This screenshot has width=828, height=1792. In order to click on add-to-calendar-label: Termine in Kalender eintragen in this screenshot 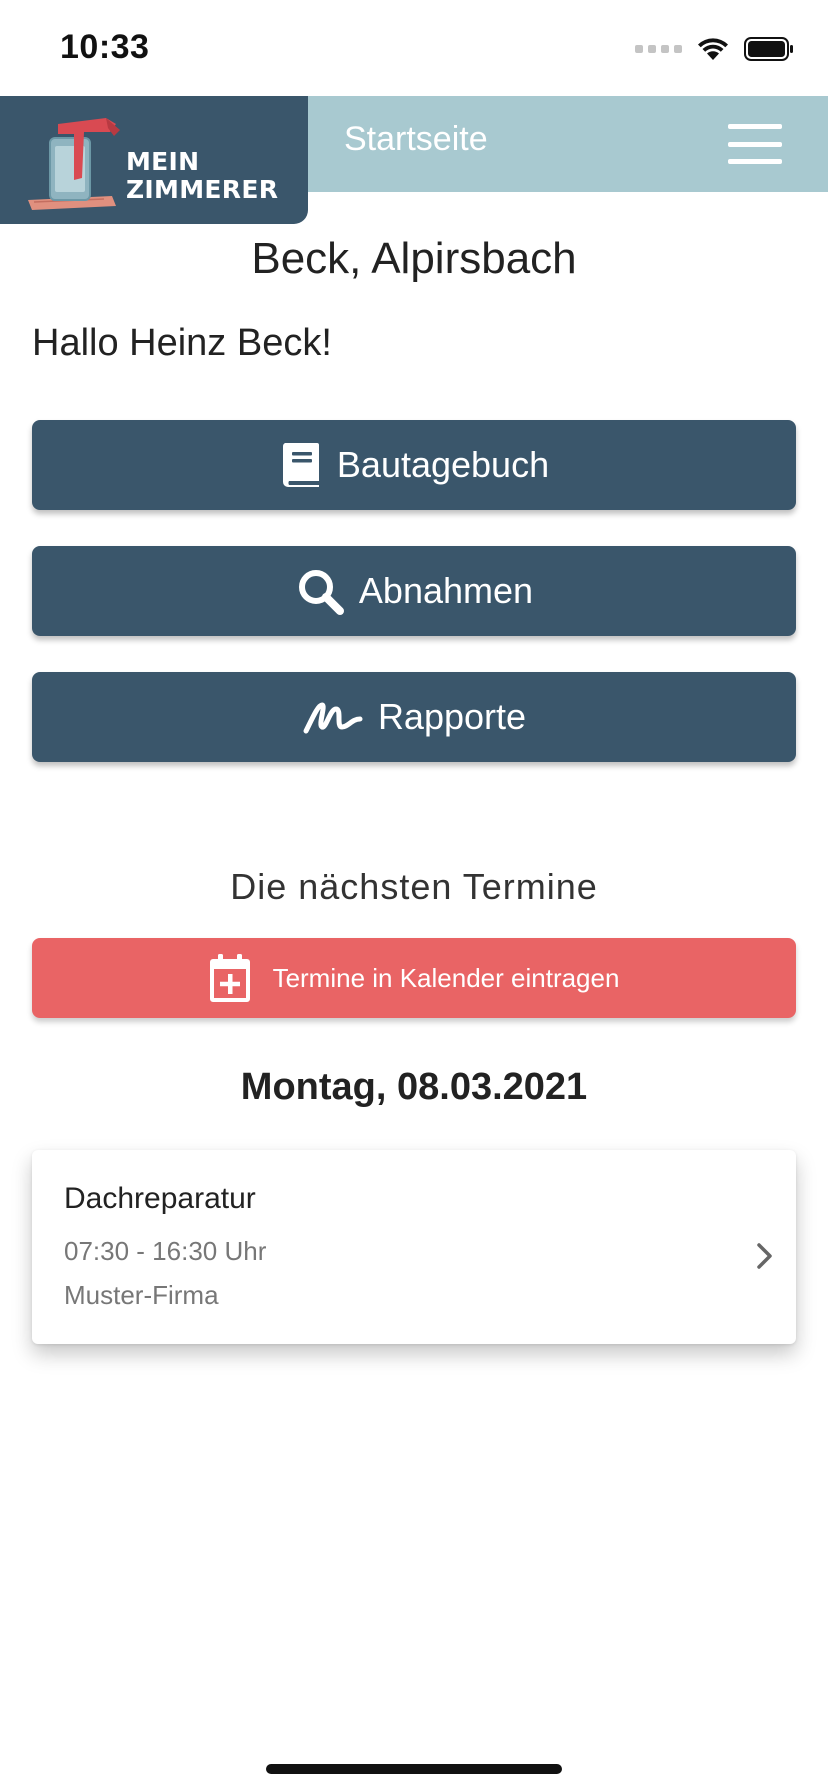, I will do `click(446, 977)`.